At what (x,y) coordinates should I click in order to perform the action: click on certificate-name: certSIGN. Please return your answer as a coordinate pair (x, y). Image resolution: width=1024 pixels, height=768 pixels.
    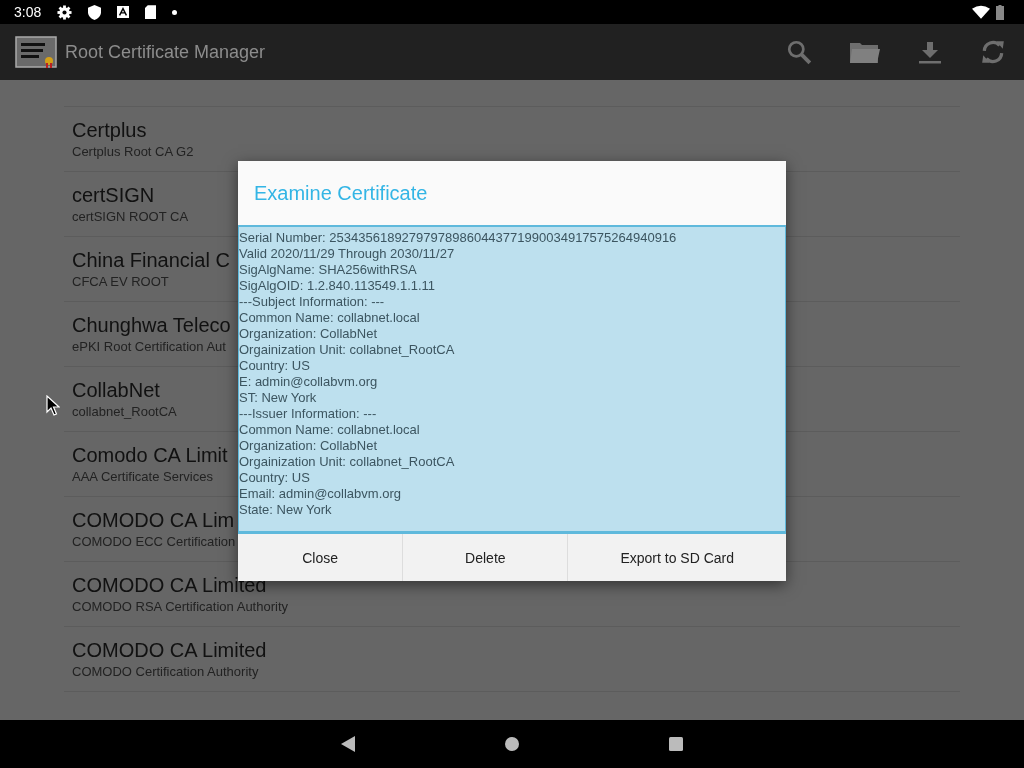
    Looking at the image, I should click on (113, 195).